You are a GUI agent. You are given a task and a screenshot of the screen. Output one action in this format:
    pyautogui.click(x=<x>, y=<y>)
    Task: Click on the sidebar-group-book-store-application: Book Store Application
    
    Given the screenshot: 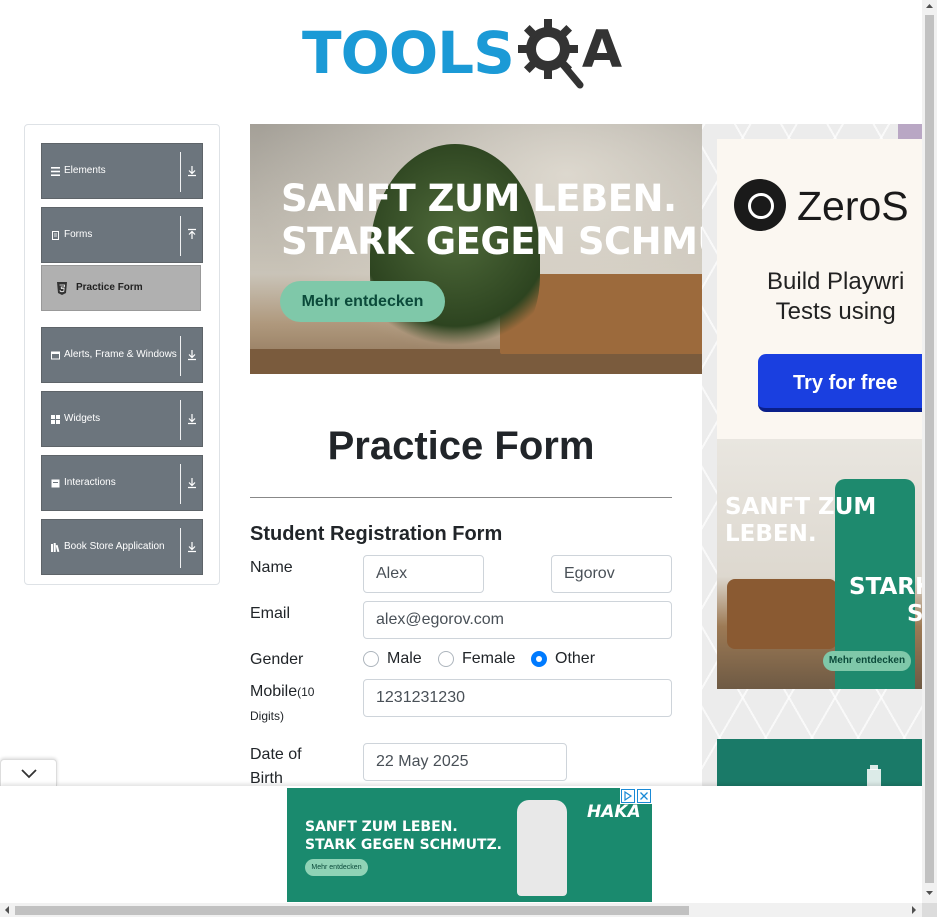 What is the action you would take?
    pyautogui.click(x=122, y=547)
    